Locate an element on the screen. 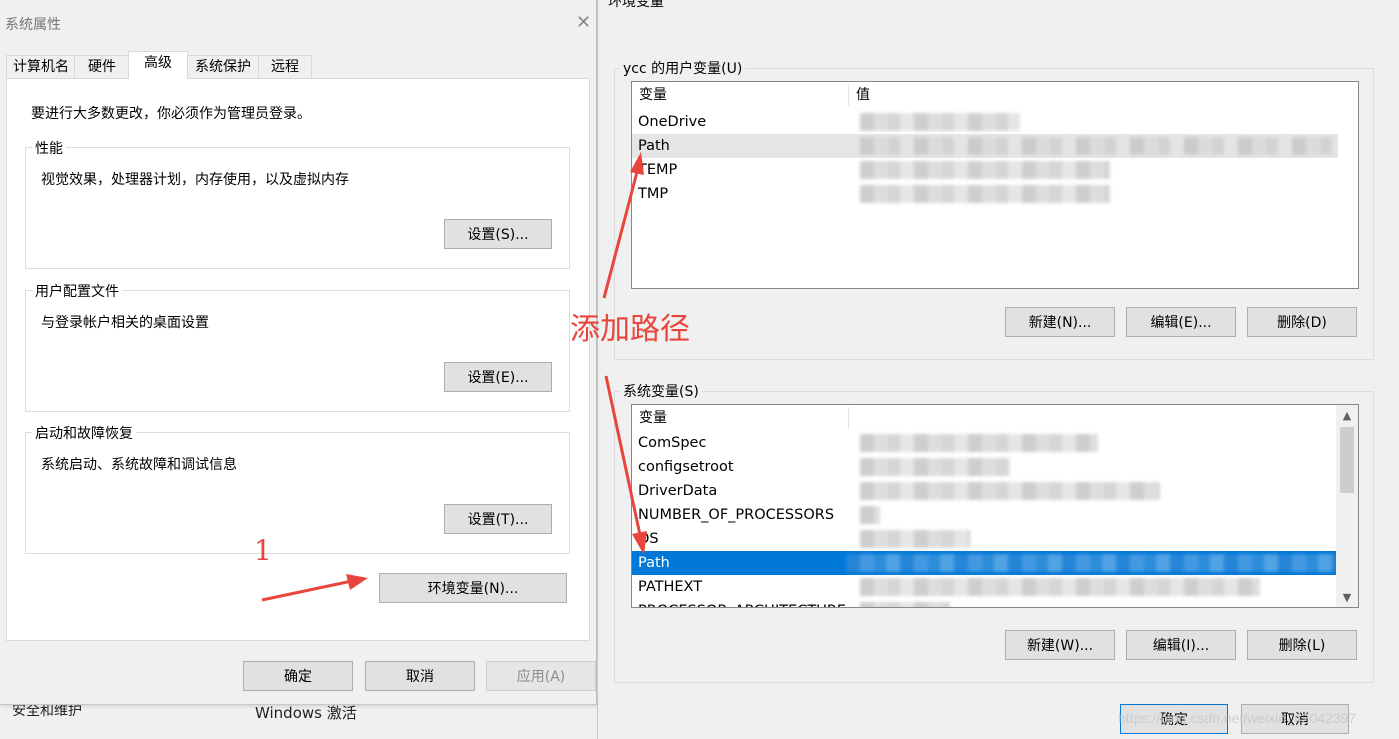  tab-remote: 远程 is located at coordinates (285, 66).